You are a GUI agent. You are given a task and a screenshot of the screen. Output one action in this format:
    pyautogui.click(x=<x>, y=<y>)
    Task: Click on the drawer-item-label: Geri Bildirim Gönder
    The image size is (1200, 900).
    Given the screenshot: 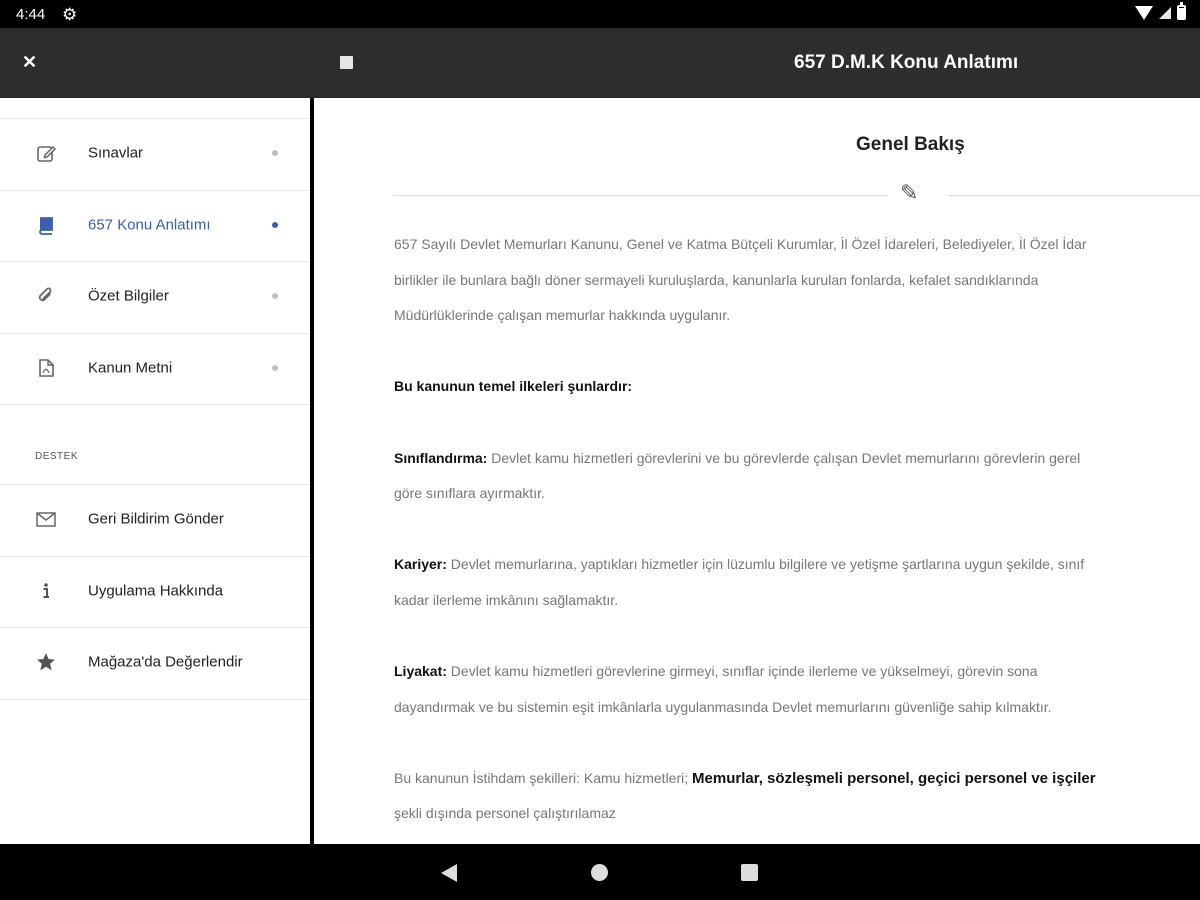 What is the action you would take?
    pyautogui.click(x=156, y=519)
    